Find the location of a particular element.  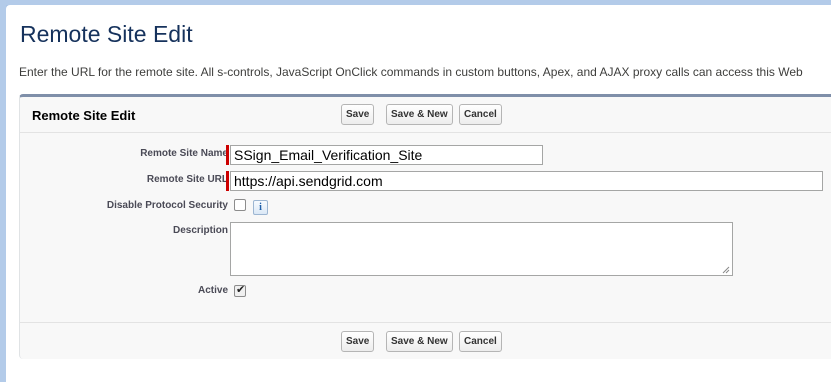

resize-grip-icon is located at coordinates (726, 270).